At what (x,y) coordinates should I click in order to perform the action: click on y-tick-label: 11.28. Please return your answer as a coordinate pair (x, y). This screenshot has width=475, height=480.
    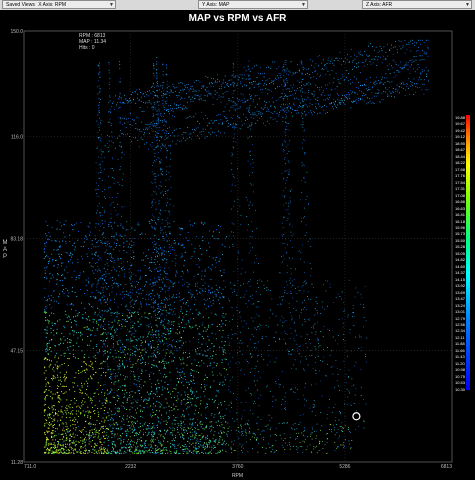
    Looking at the image, I should click on (17, 463).